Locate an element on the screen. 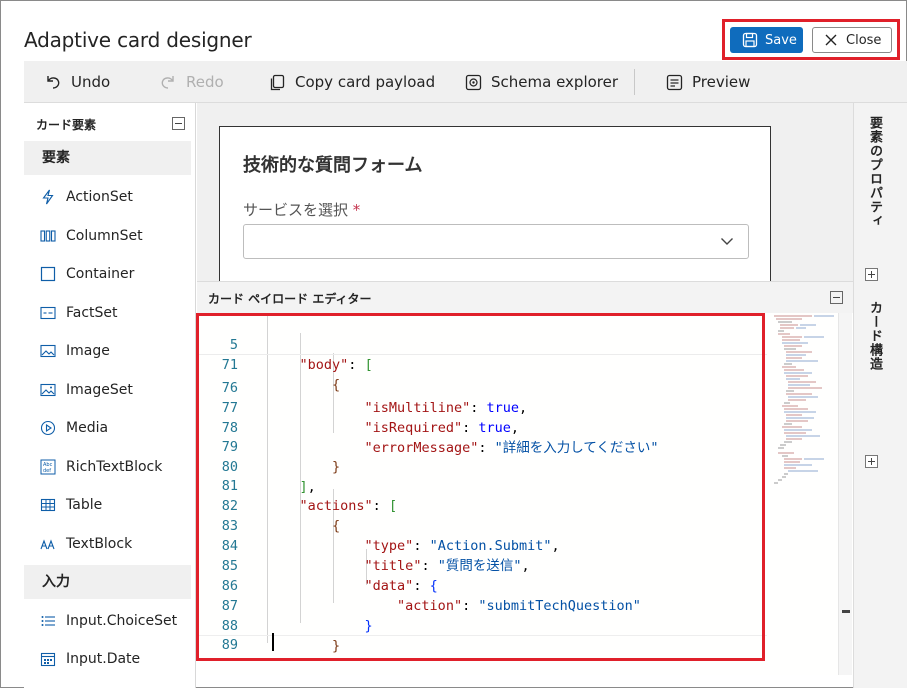 The height and width of the screenshot is (688, 907). code-minimap is located at coordinates (805, 408).